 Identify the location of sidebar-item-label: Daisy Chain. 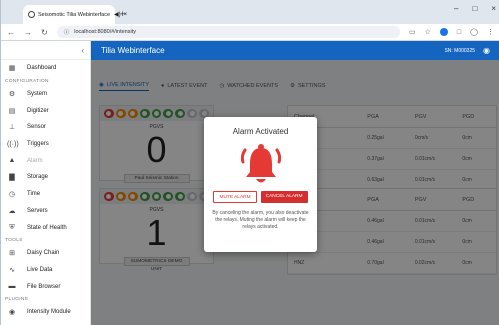
(43, 253).